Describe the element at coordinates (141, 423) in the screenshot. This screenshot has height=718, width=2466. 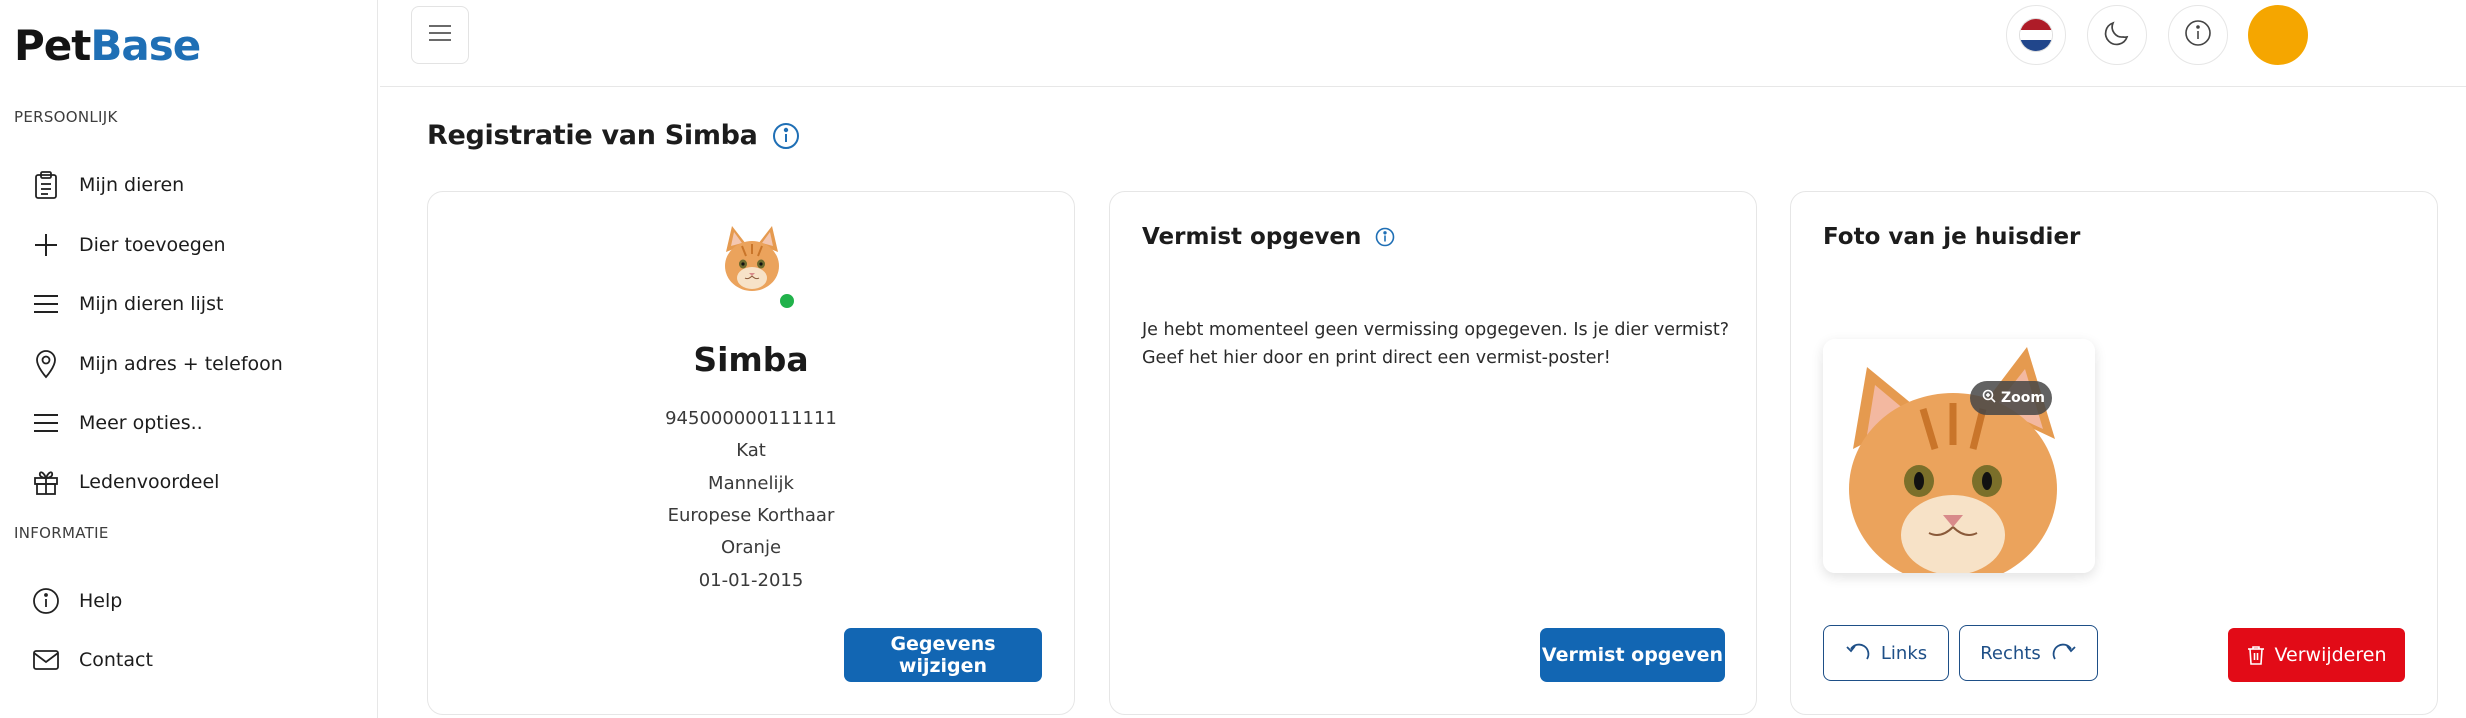
I see `sidebar-item-label: Meer opties..` at that location.